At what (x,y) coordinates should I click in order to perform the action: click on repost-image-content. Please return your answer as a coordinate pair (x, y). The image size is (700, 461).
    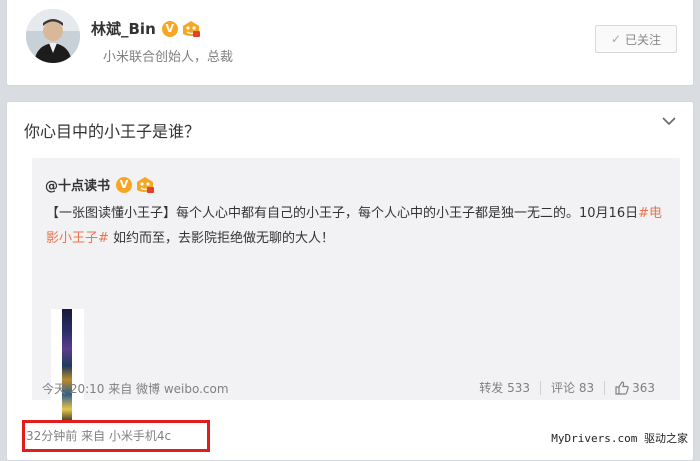
    Looking at the image, I should click on (67, 366).